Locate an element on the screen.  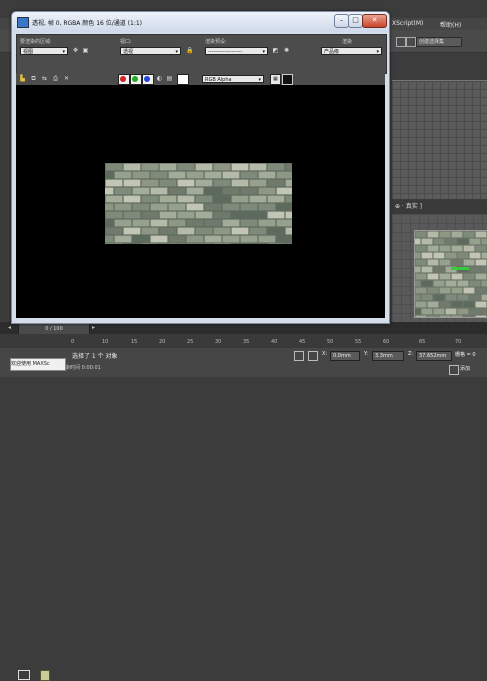
render-setup-icon: ◩ is located at coordinates (275, 50).